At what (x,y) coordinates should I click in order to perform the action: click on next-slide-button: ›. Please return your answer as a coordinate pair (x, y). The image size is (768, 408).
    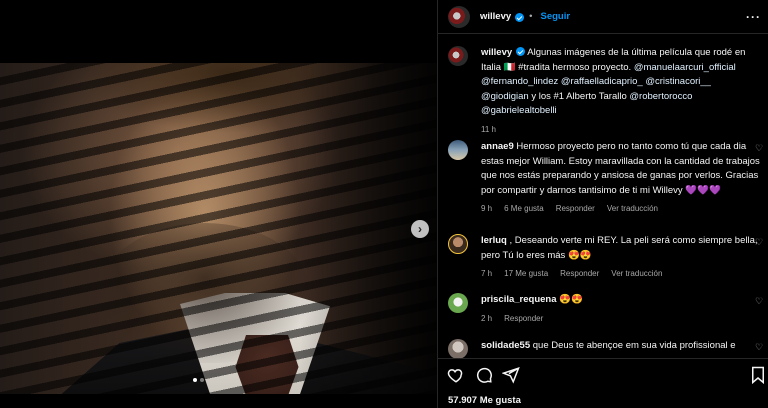
    Looking at the image, I should click on (420, 229).